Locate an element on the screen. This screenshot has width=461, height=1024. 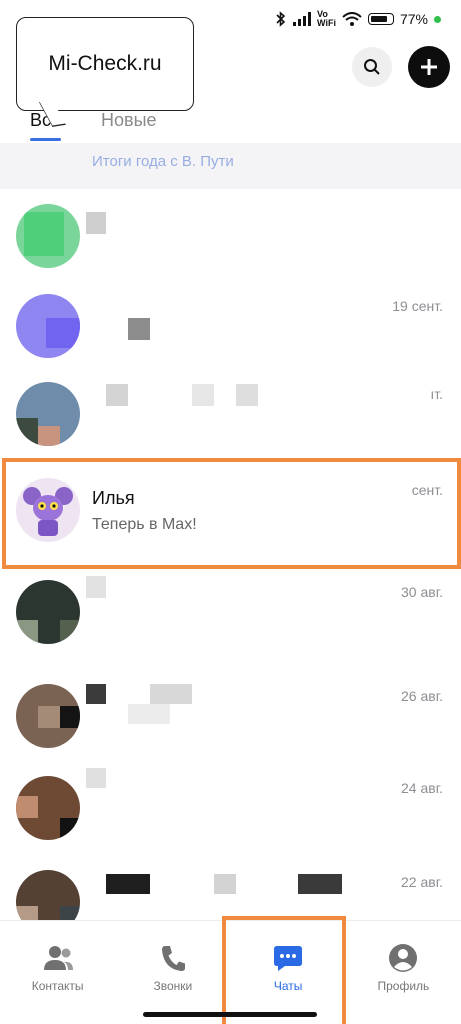
nav-highlight-frame is located at coordinates (284, 970).